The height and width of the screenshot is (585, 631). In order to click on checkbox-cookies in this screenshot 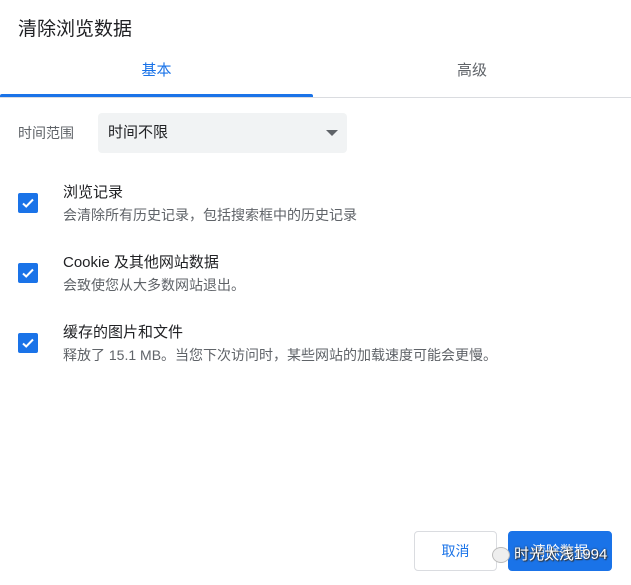, I will do `click(28, 273)`.